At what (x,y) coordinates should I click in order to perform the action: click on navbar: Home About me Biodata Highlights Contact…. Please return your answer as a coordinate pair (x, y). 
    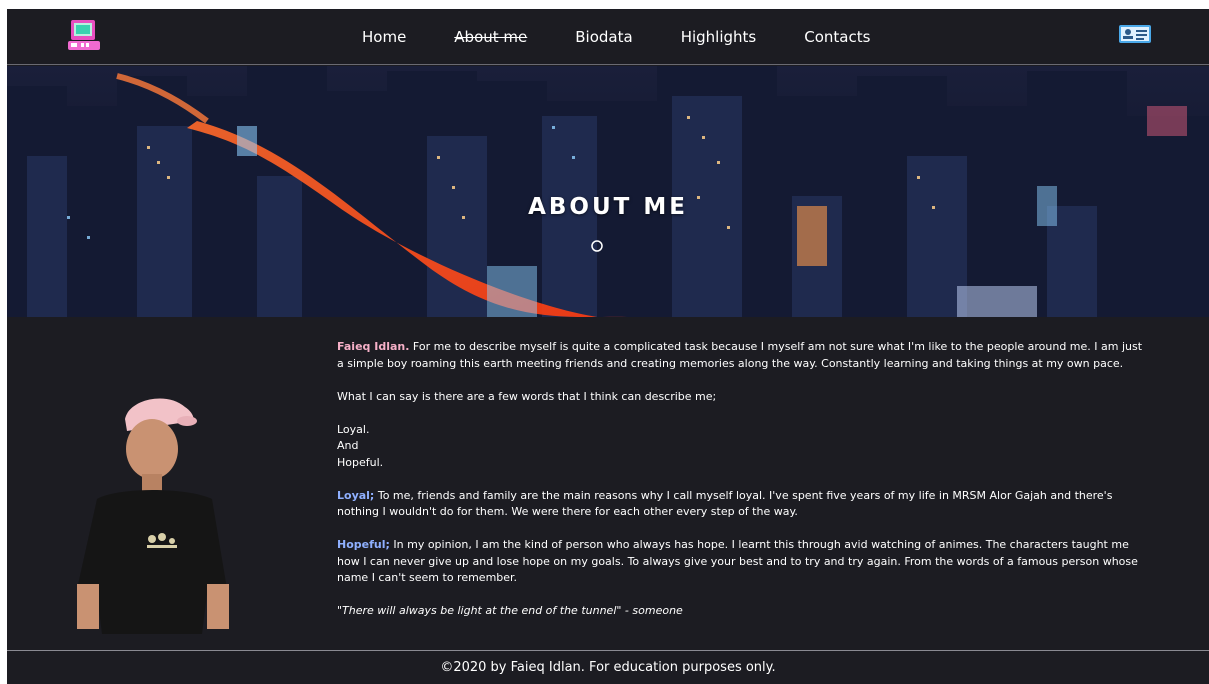
    Looking at the image, I should click on (608, 37).